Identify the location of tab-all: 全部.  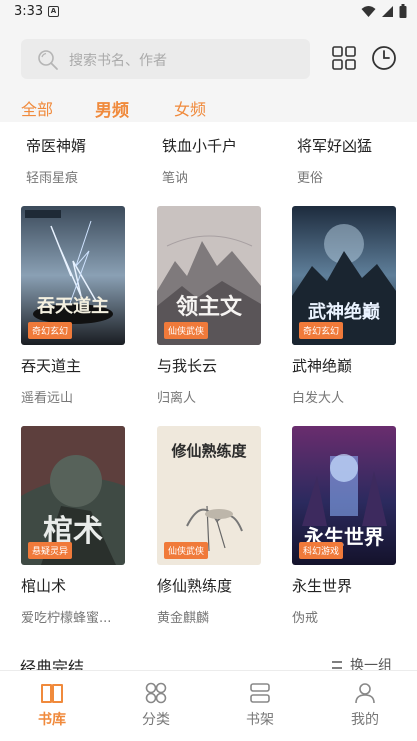
(37, 108).